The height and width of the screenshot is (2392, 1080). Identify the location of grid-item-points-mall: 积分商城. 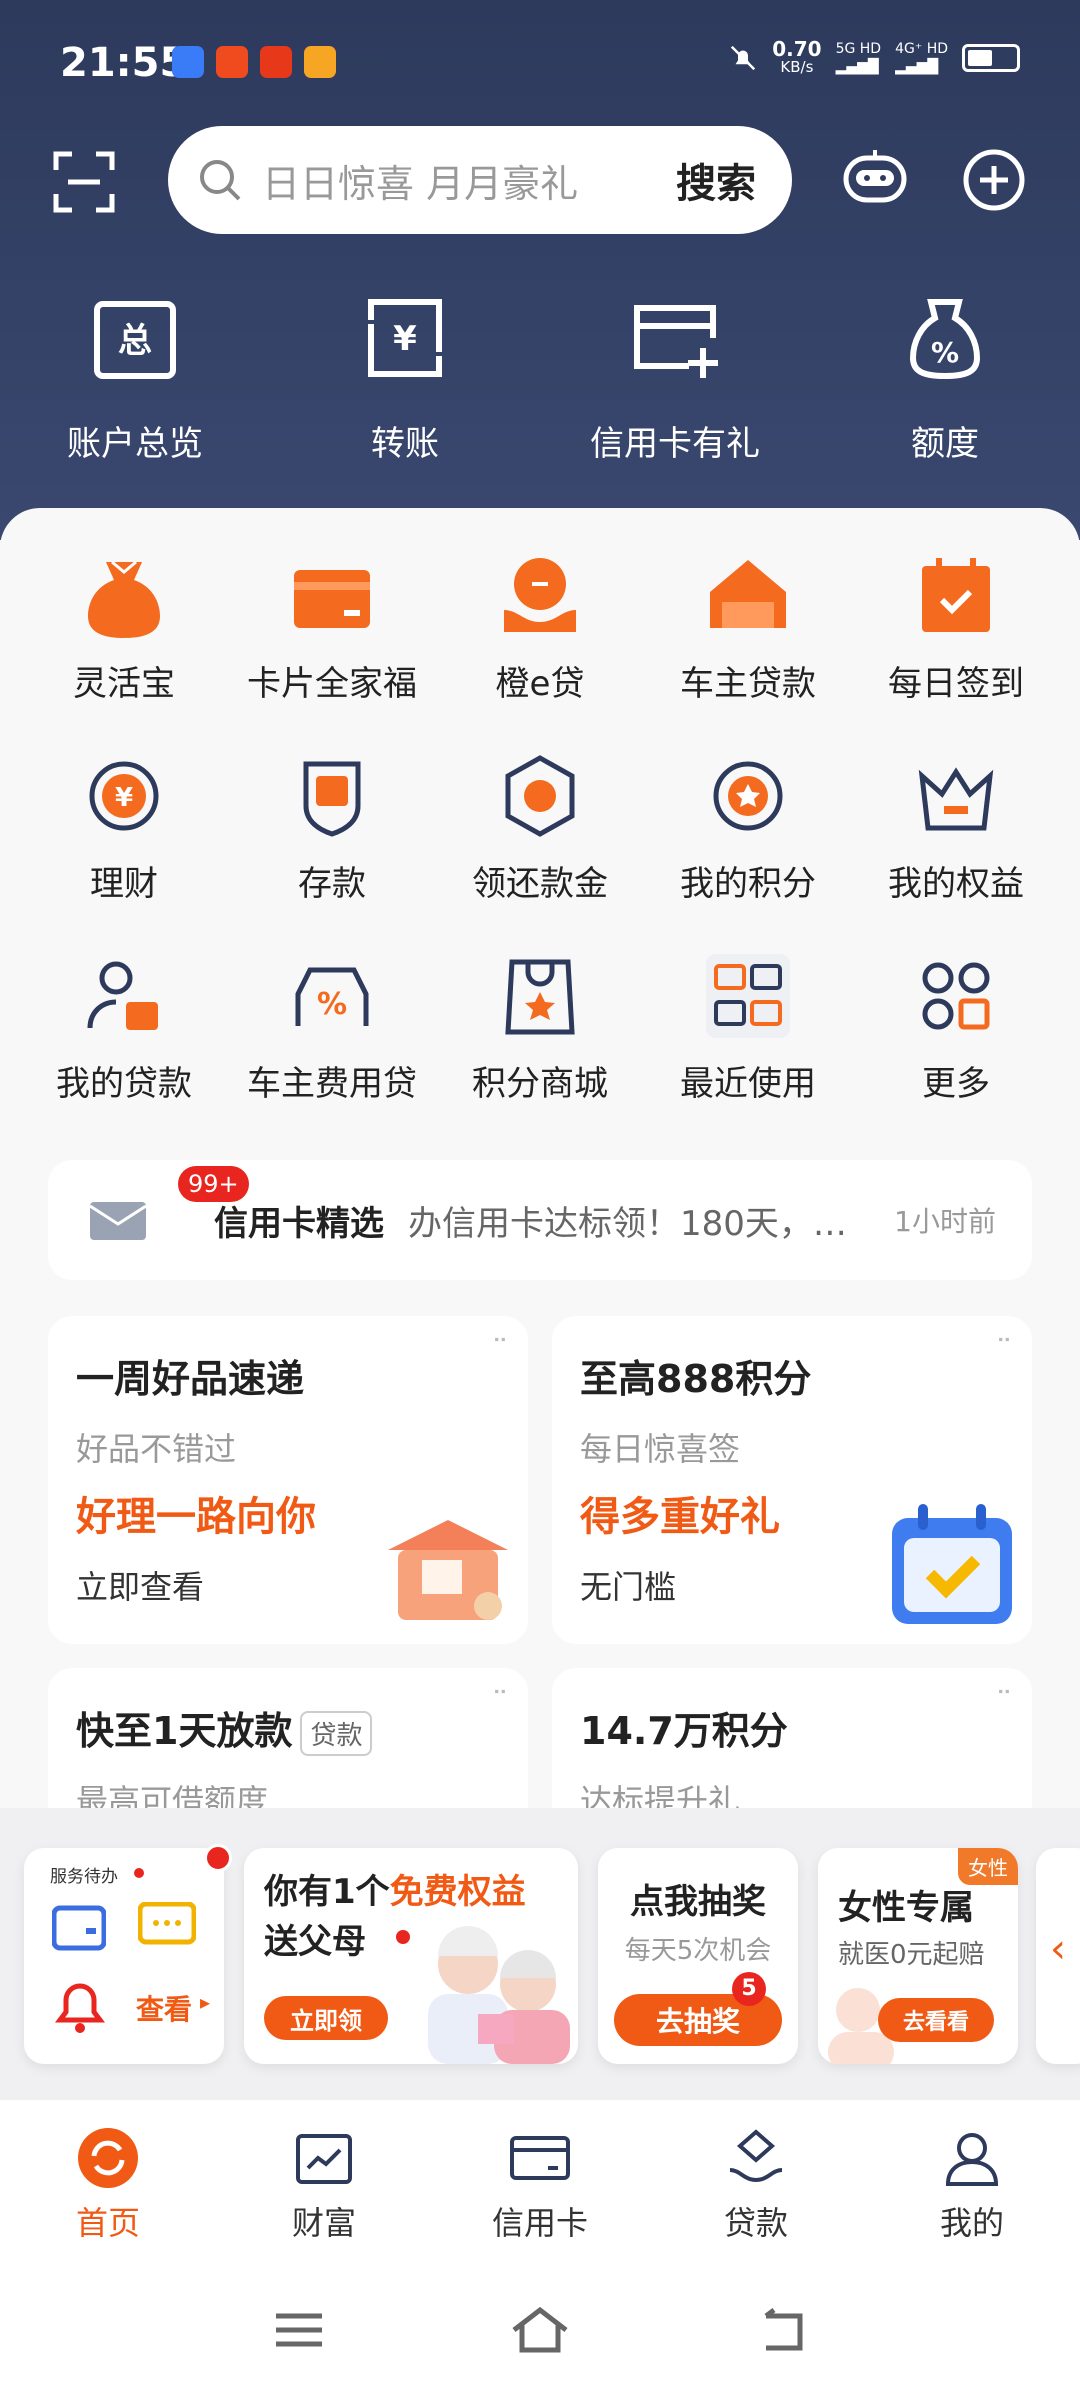
(540, 1028).